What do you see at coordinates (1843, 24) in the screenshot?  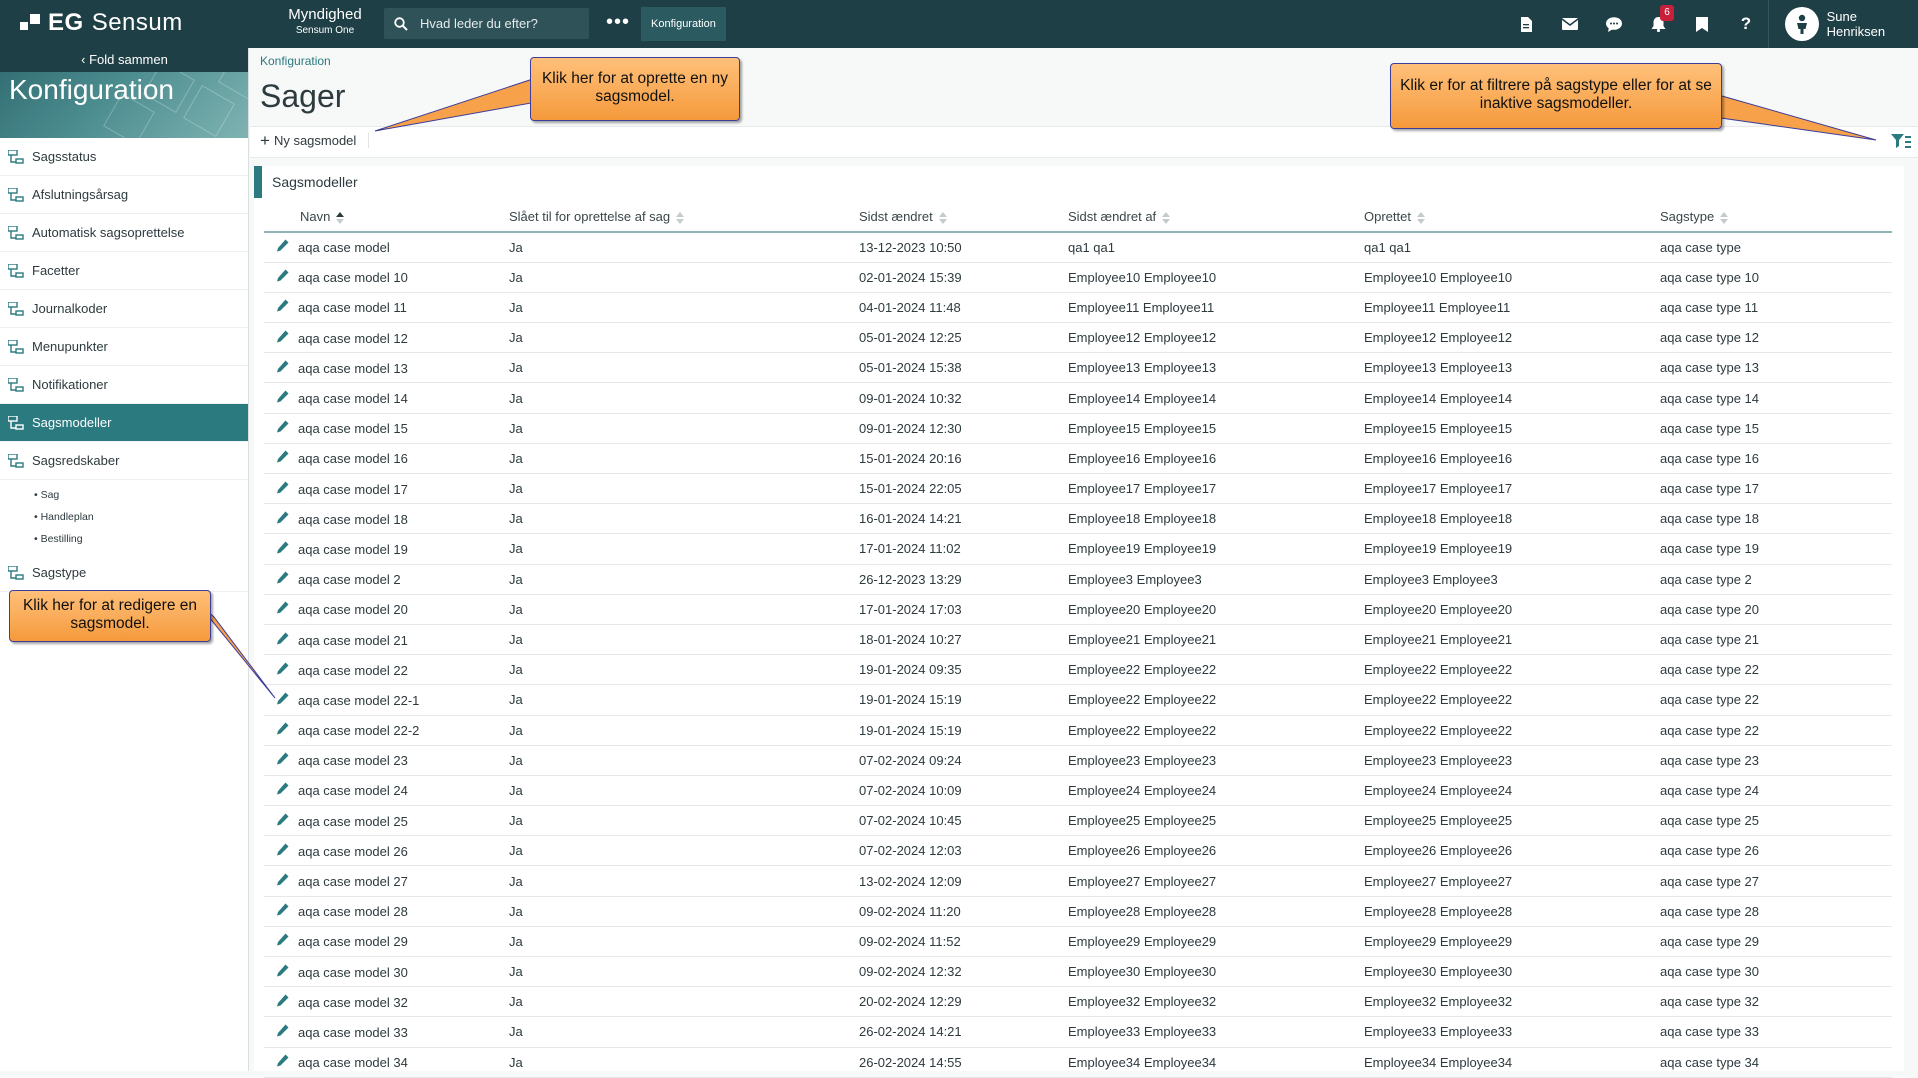 I see `user-menu: Sune Henriksen` at bounding box center [1843, 24].